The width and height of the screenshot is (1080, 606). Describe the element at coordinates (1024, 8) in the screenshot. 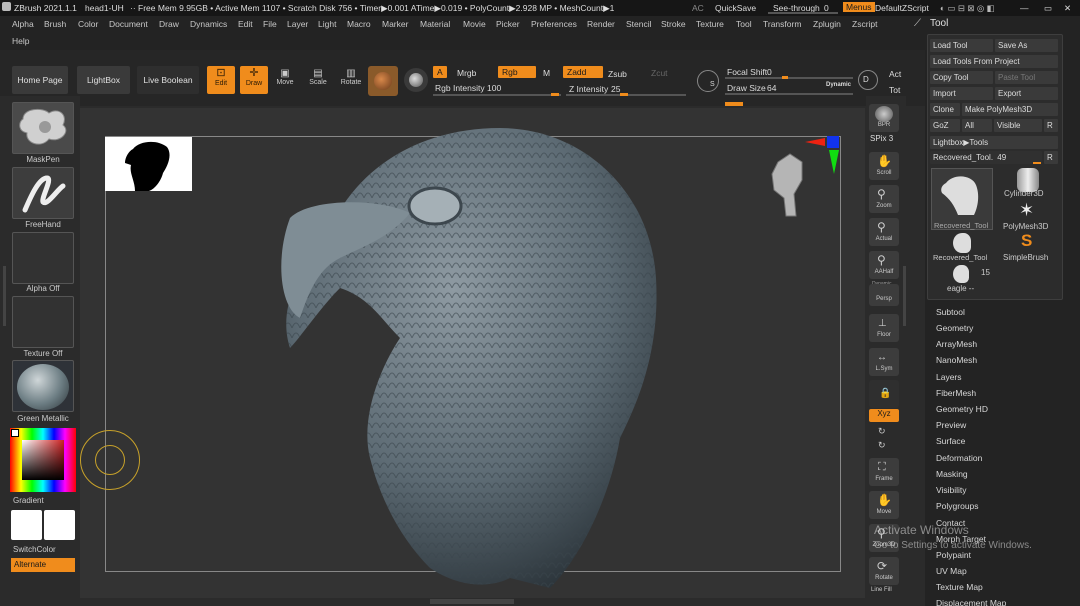

I see `minimize-icon: —` at that location.